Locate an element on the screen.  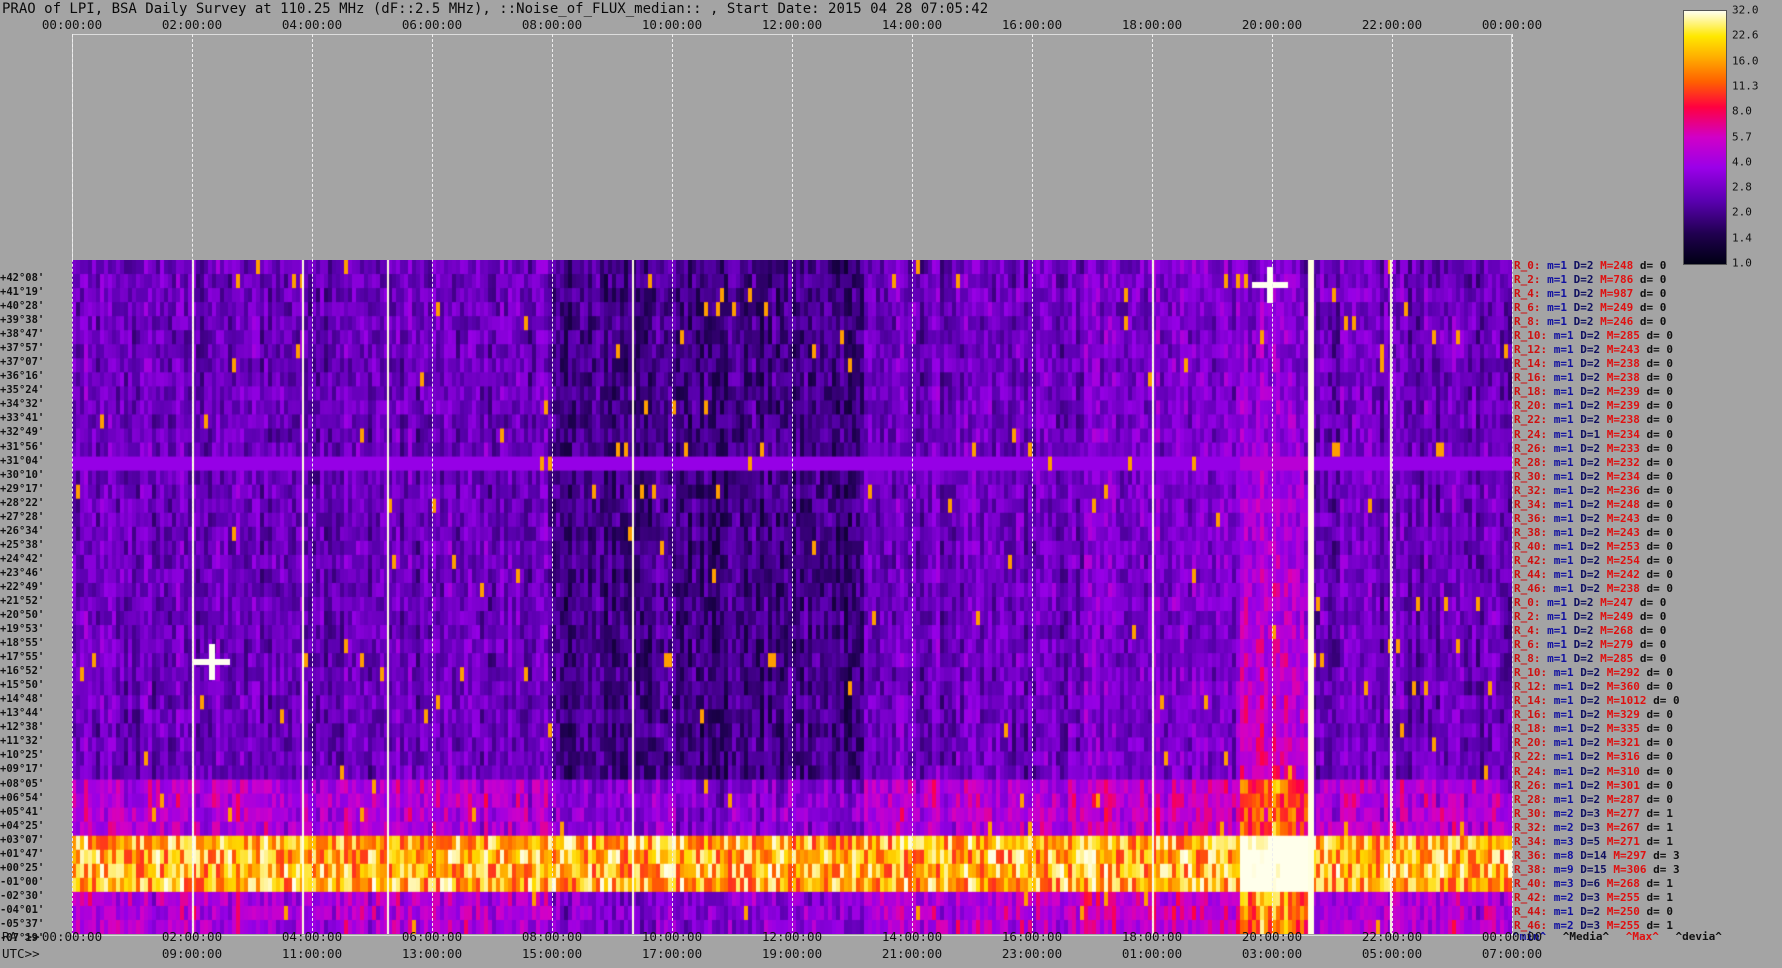
stats-row: R_36: m=1 D=2 M=243 d= 0 is located at coordinates (1593, 518).